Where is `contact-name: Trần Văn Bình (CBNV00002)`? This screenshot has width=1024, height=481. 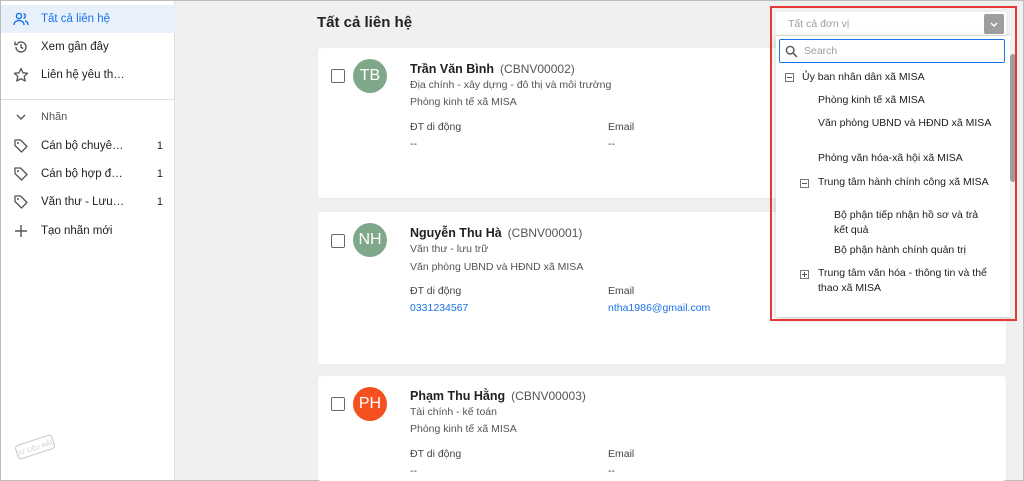
contact-name: Trần Văn Bình (CBNV00002) is located at coordinates (492, 69).